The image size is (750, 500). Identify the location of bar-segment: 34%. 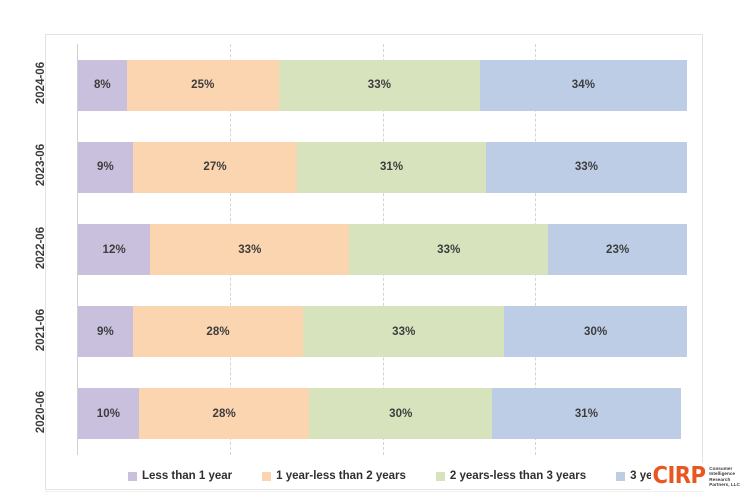
(583, 85).